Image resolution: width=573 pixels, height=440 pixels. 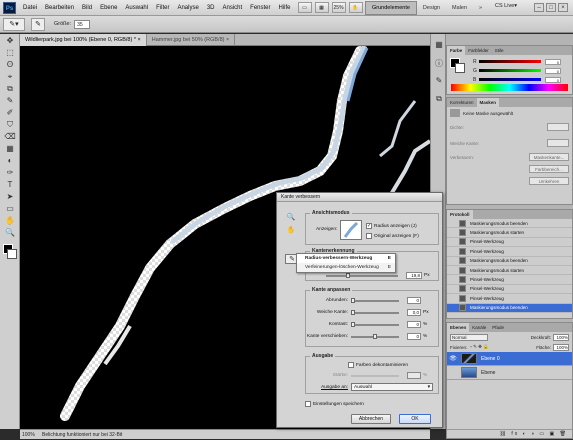 I want to click on layer-row-selected: 👁 Ebene 0, so click(x=509, y=359).